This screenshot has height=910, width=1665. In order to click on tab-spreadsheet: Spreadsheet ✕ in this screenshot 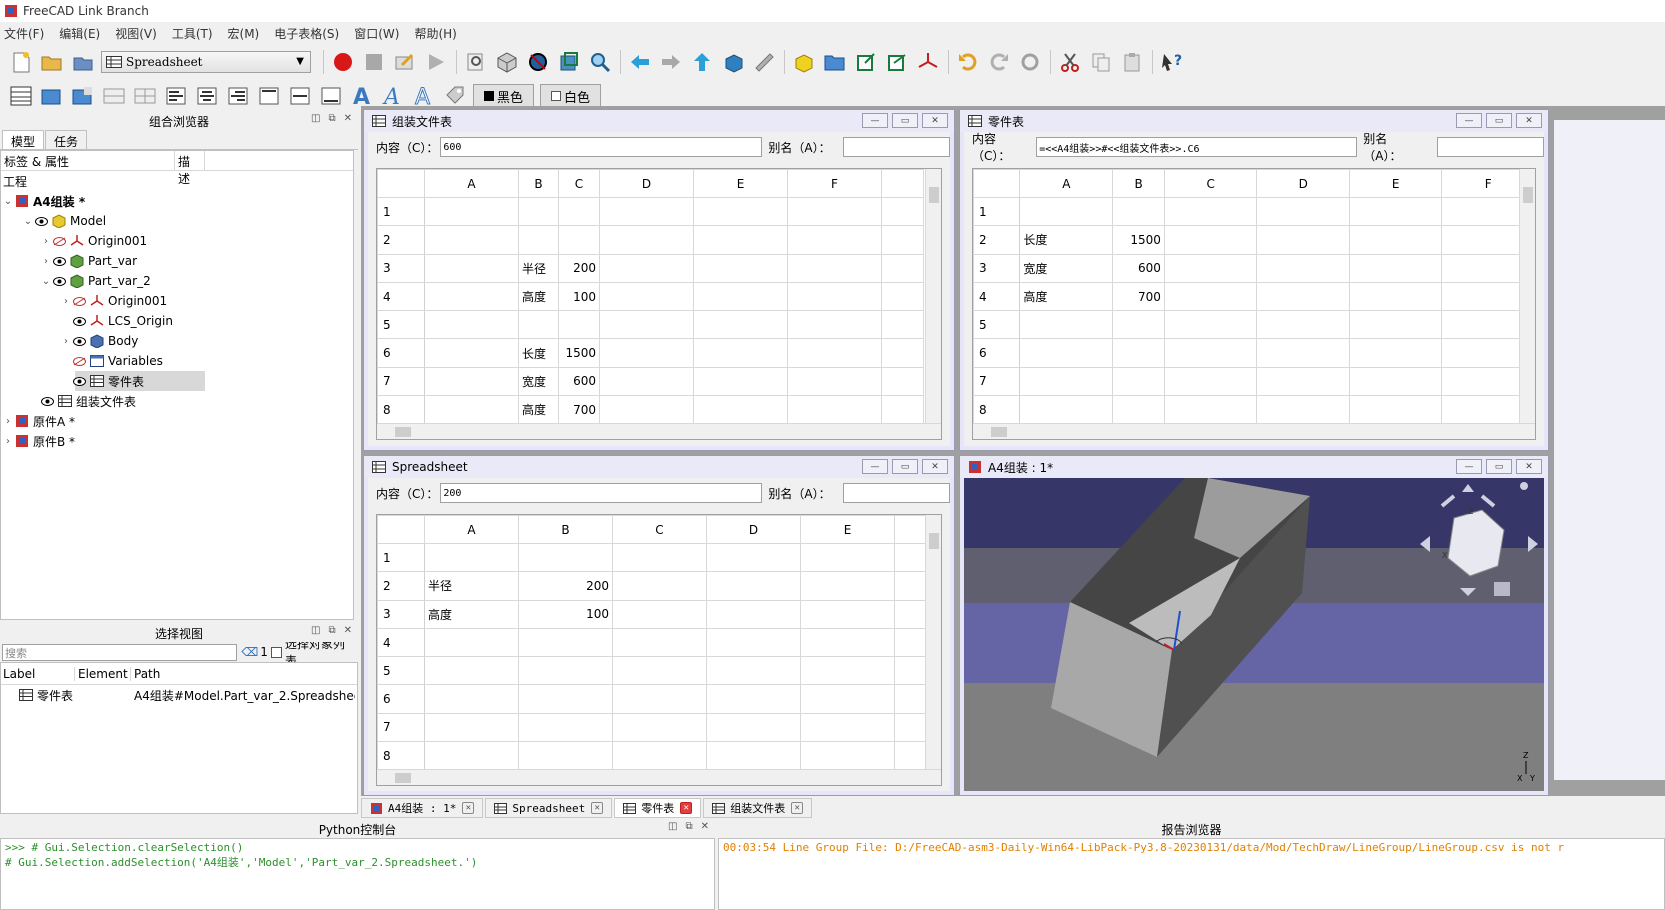, I will do `click(549, 808)`.